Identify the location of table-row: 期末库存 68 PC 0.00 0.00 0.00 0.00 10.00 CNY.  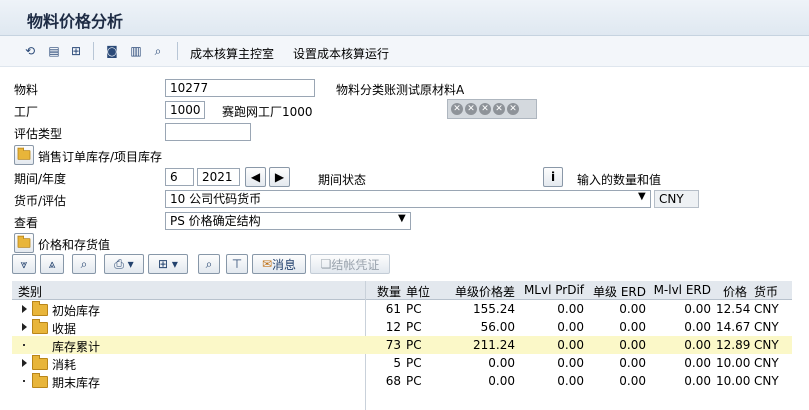
(402, 381).